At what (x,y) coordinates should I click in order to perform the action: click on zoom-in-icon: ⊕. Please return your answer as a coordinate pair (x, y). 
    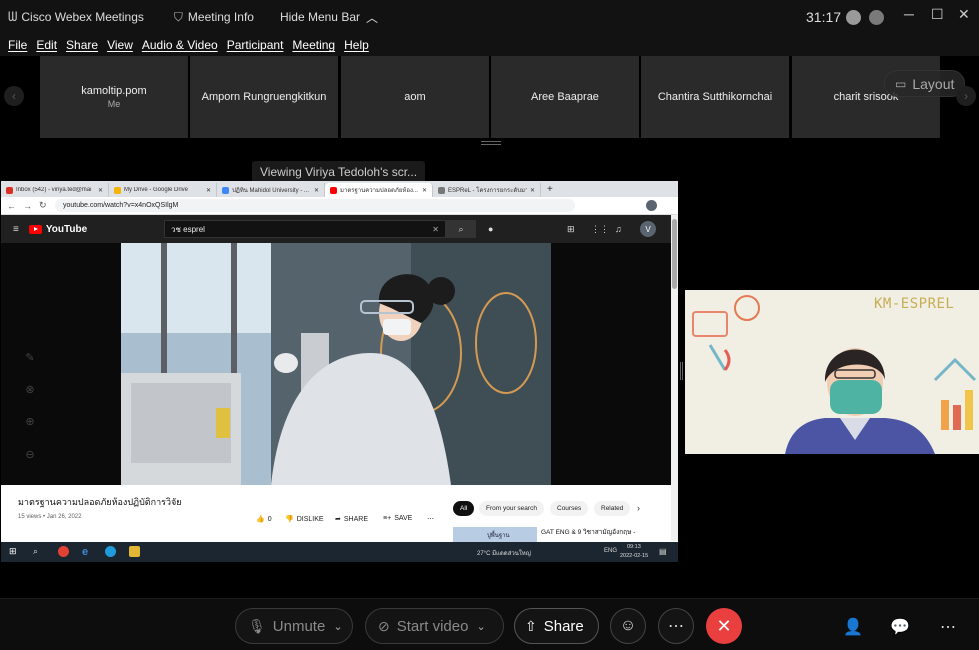
    Looking at the image, I should click on (30, 421).